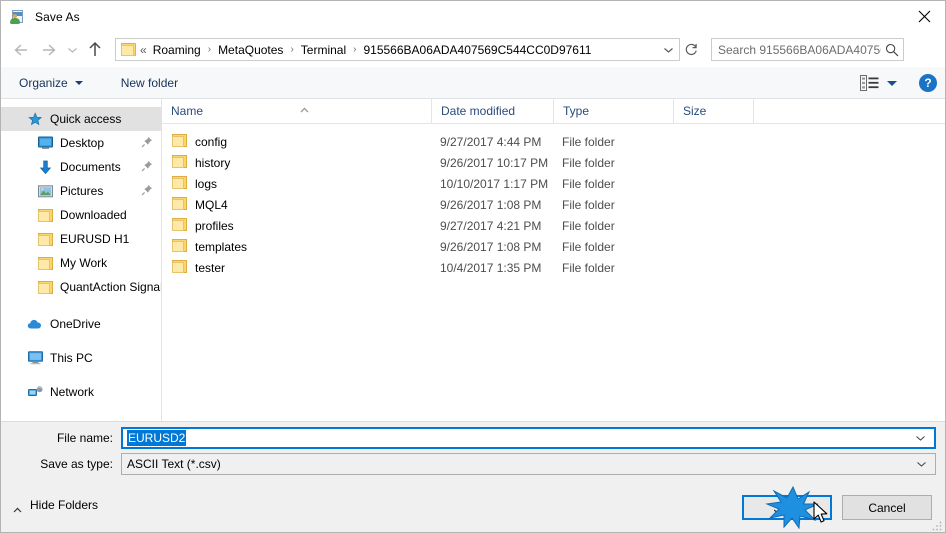 This screenshot has width=946, height=533. What do you see at coordinates (206, 183) in the screenshot?
I see `file-name: logs` at bounding box center [206, 183].